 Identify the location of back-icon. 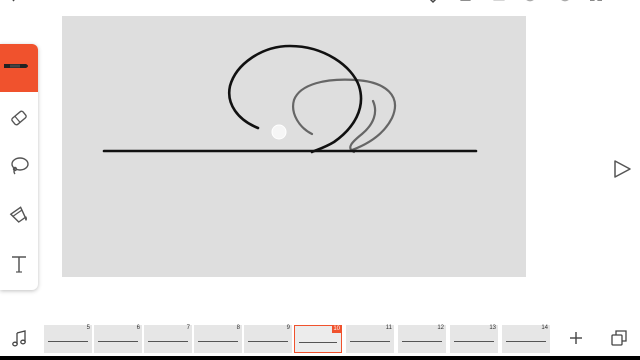
(14, 4).